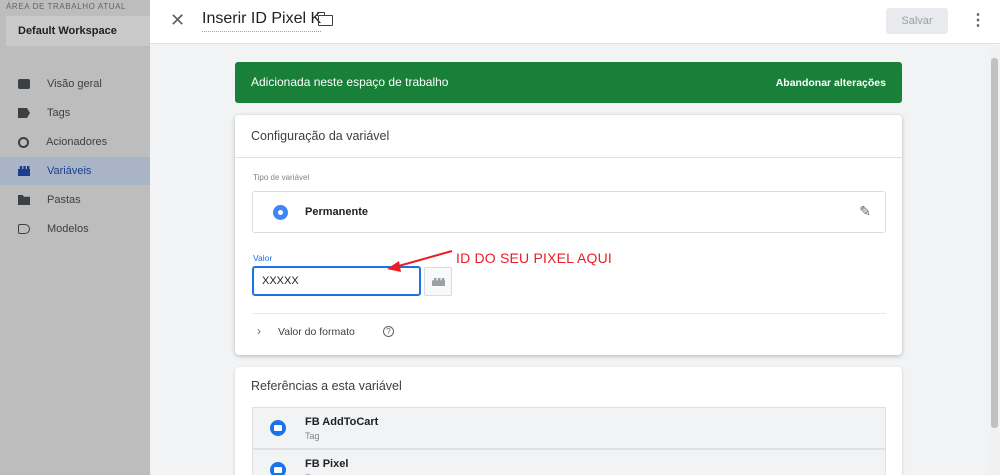  Describe the element at coordinates (281, 177) in the screenshot. I see `variable-type-label: Tipo de variável` at that location.